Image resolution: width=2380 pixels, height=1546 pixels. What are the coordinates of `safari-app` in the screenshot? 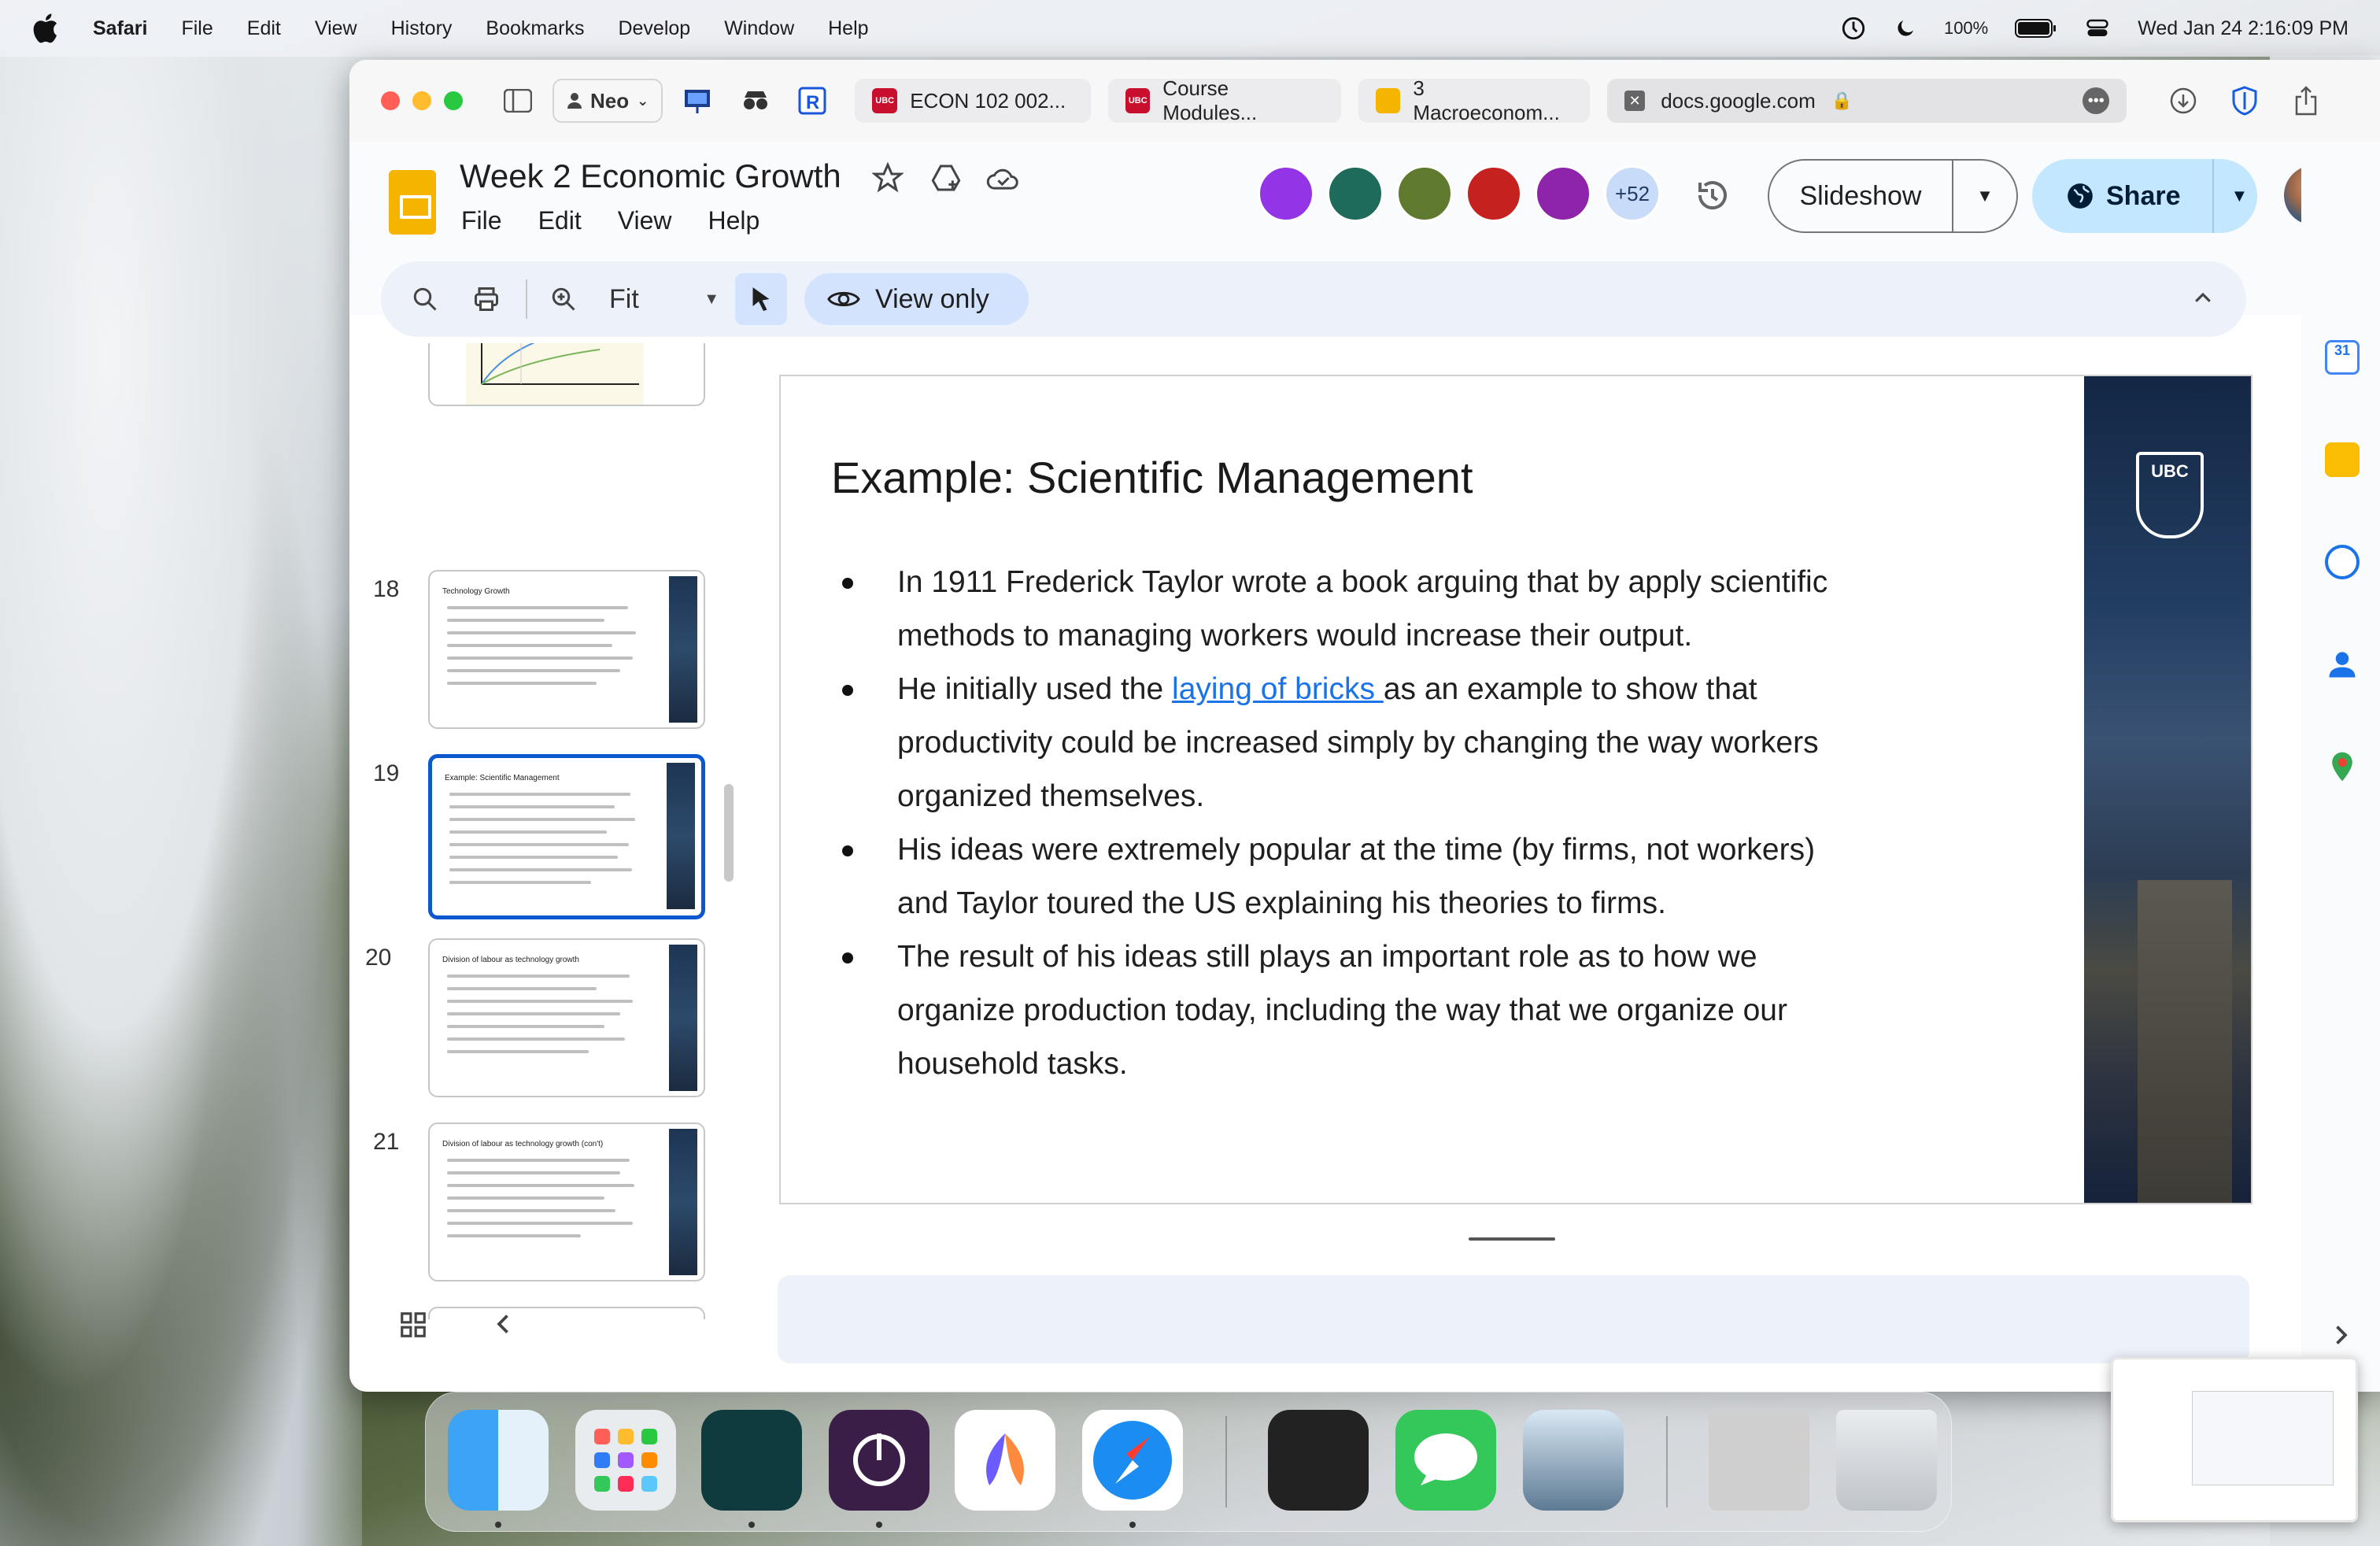 It's located at (1132, 1460).